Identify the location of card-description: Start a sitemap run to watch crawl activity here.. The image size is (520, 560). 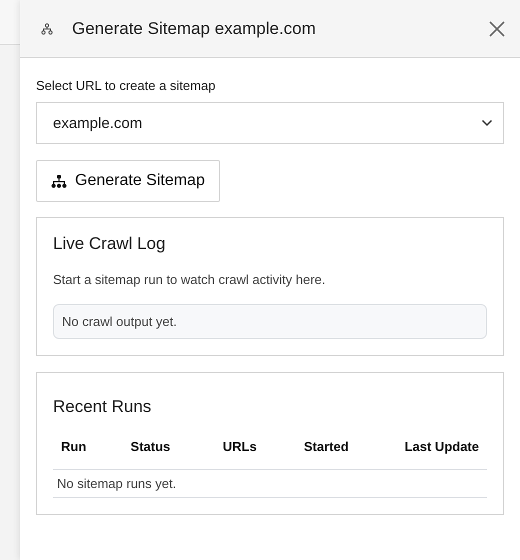
(189, 279).